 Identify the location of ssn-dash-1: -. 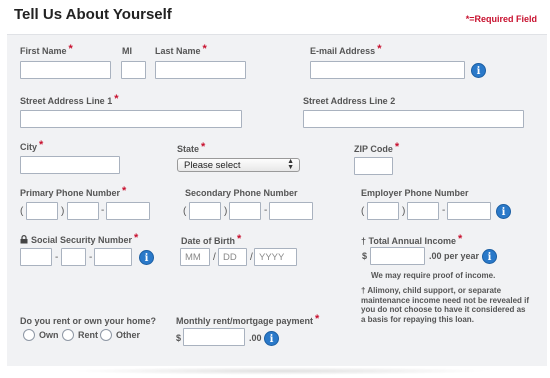
(57, 257).